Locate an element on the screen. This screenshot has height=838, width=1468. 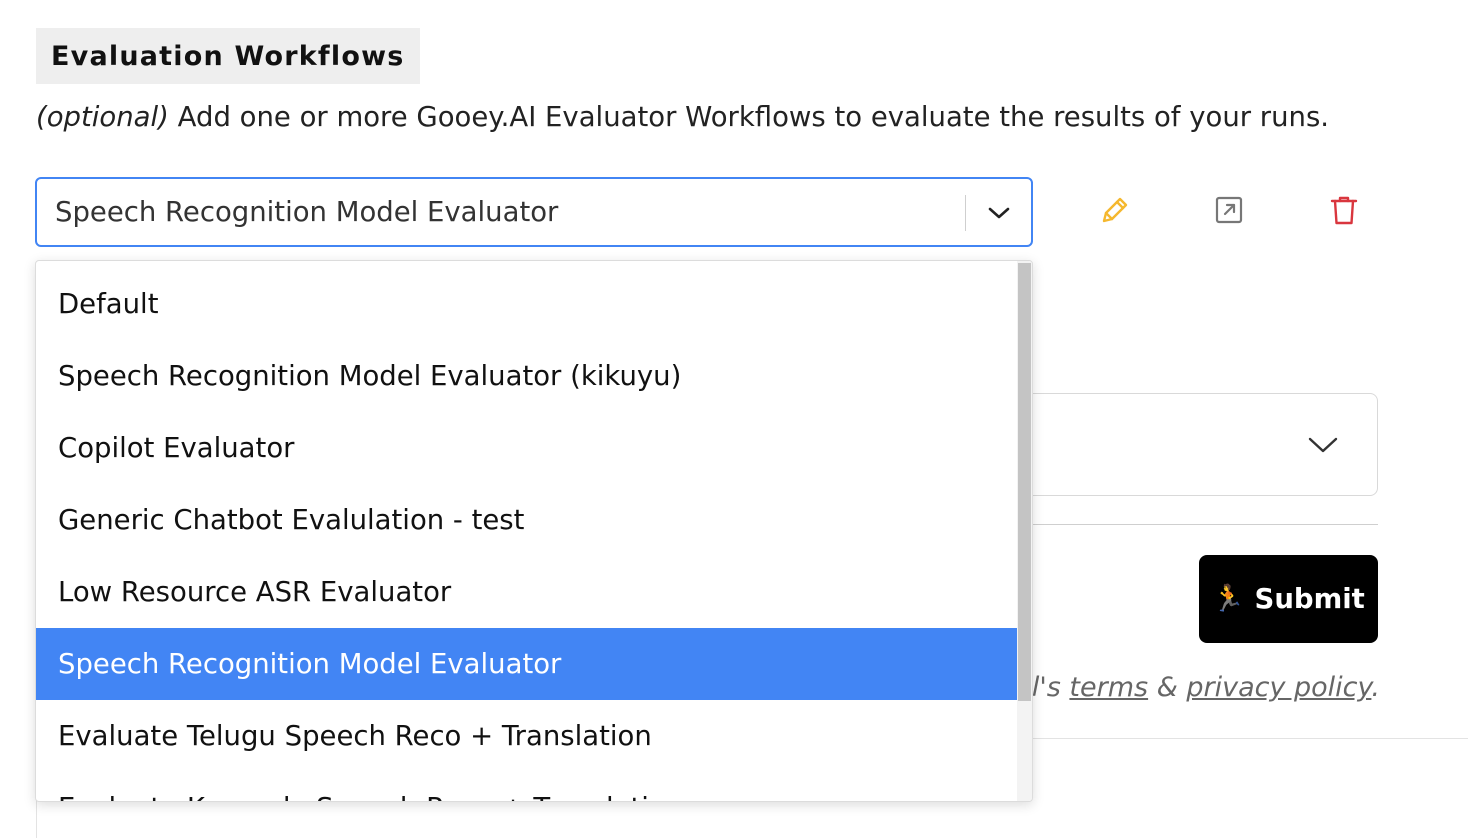
delete-button is located at coordinates (1344, 212).